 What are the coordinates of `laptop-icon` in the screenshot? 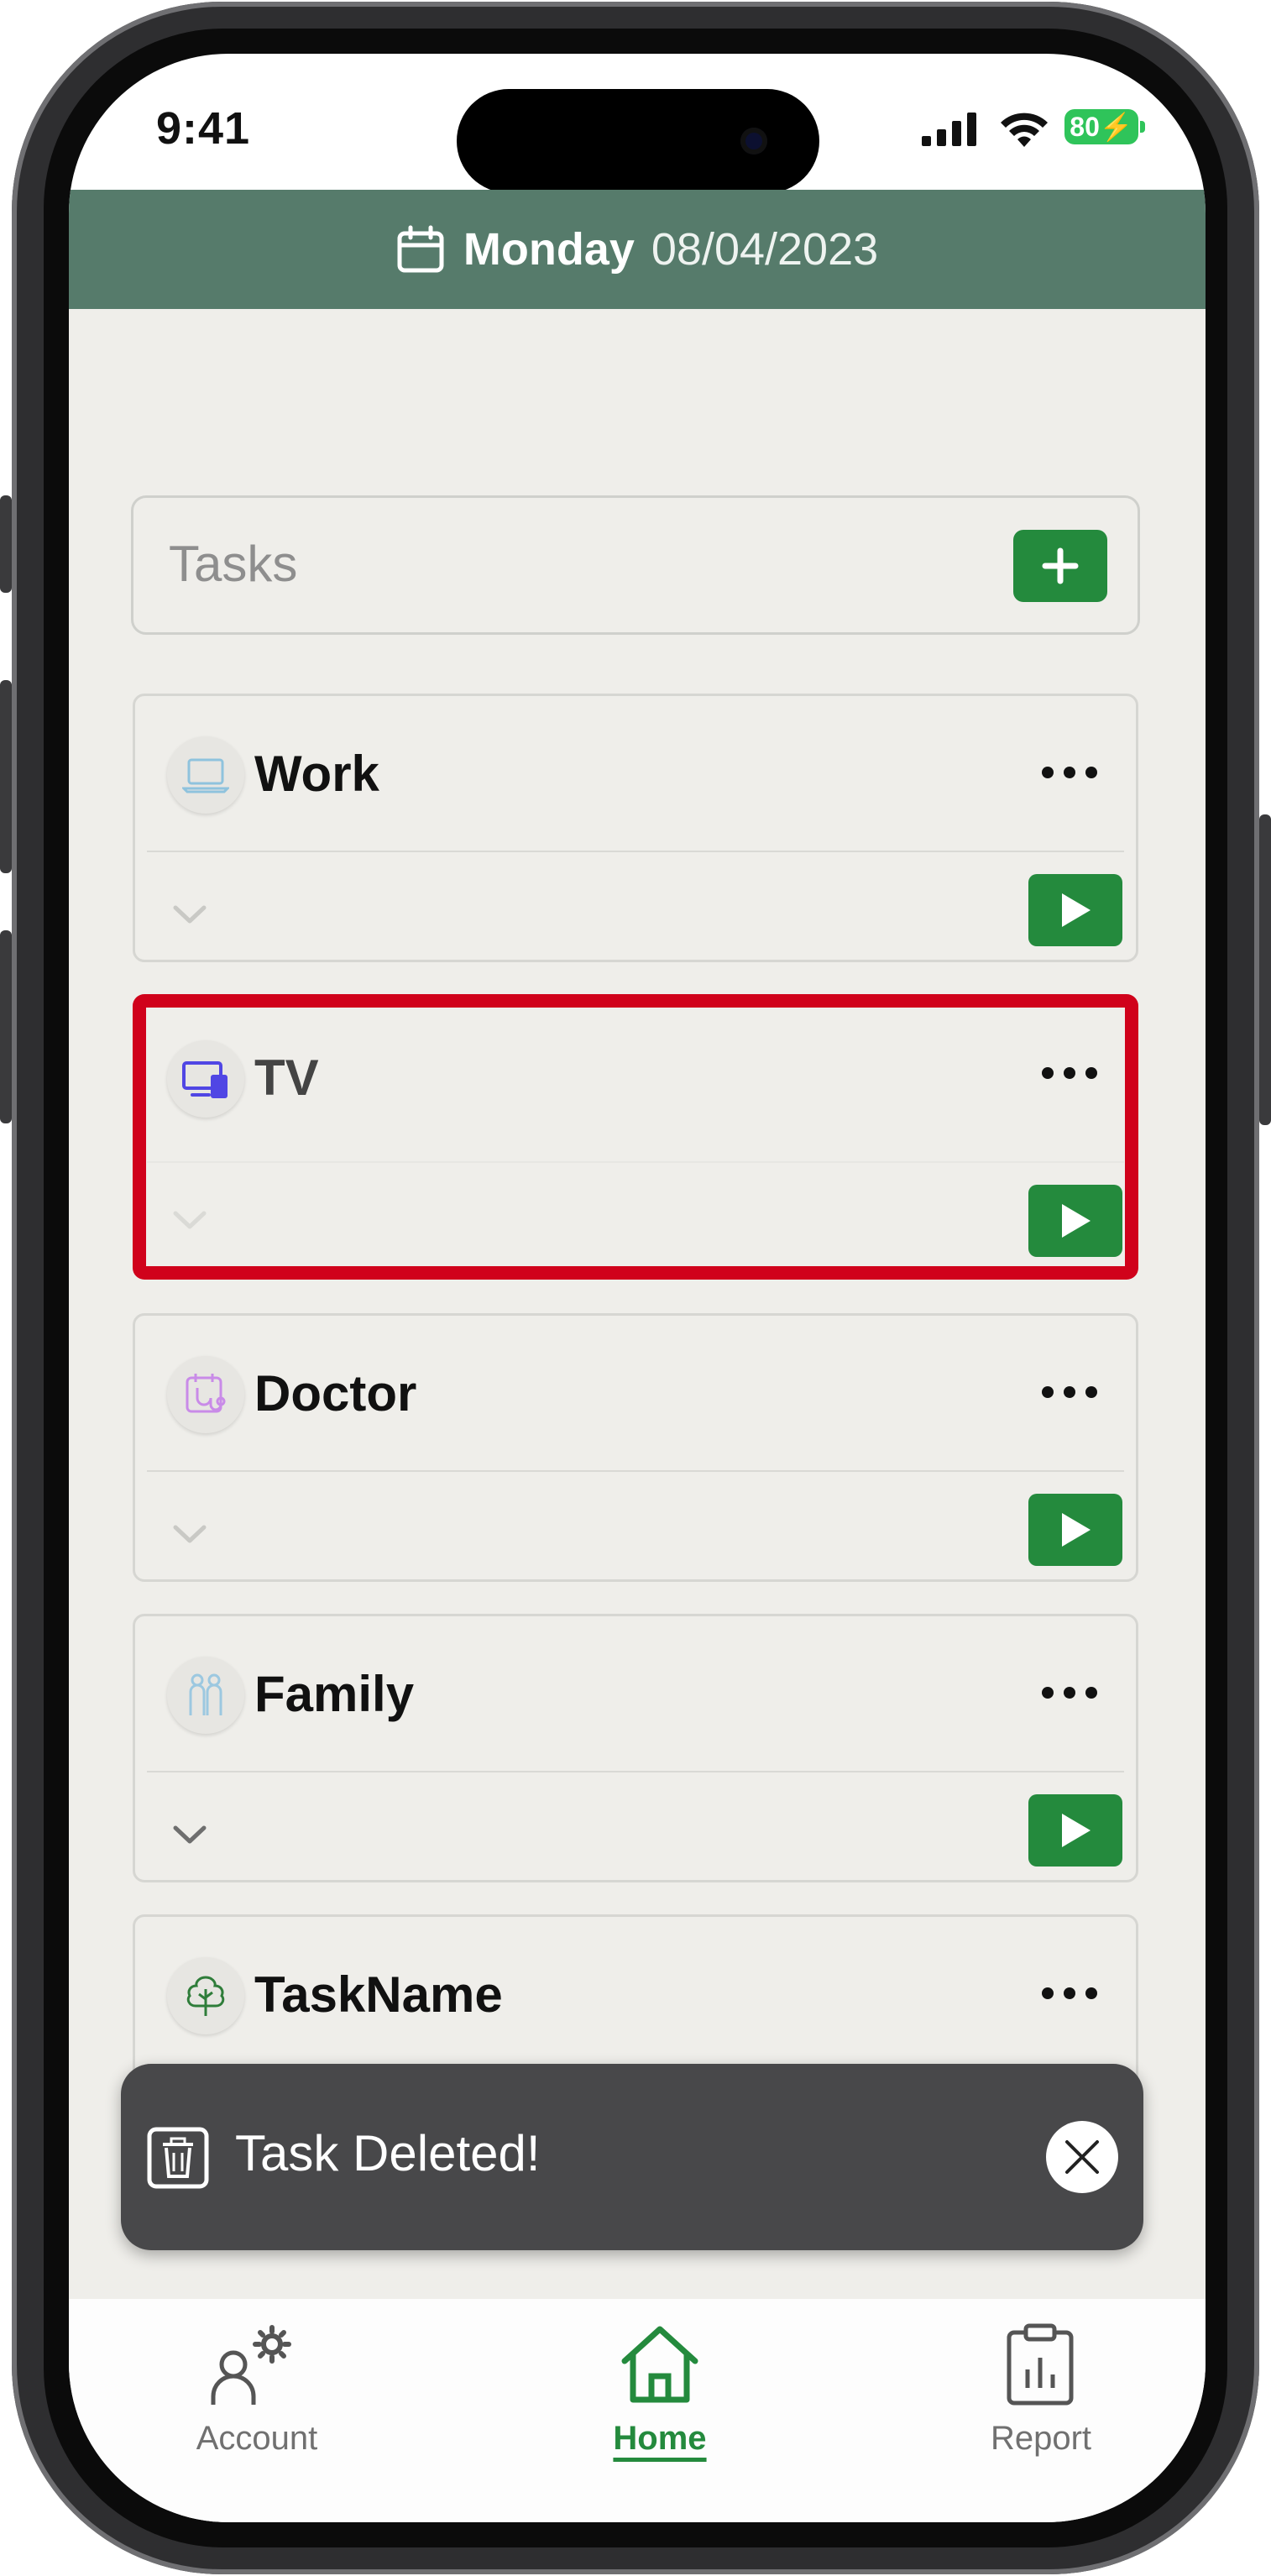 It's located at (205, 776).